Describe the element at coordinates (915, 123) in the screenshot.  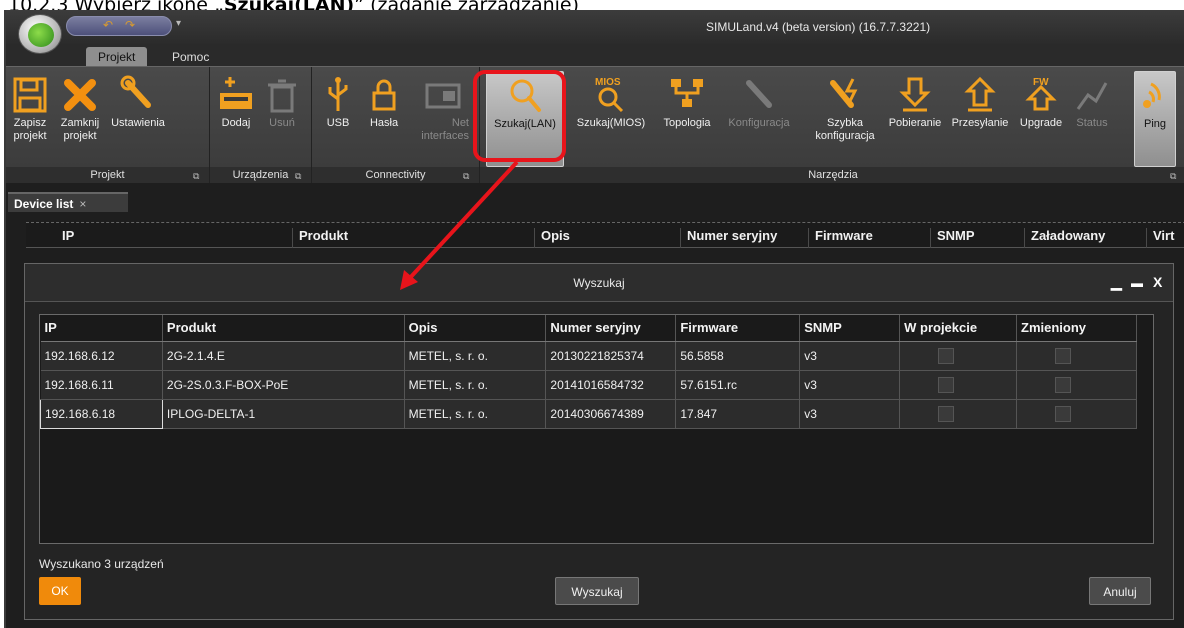
I see `download-label: Pobieranie` at that location.